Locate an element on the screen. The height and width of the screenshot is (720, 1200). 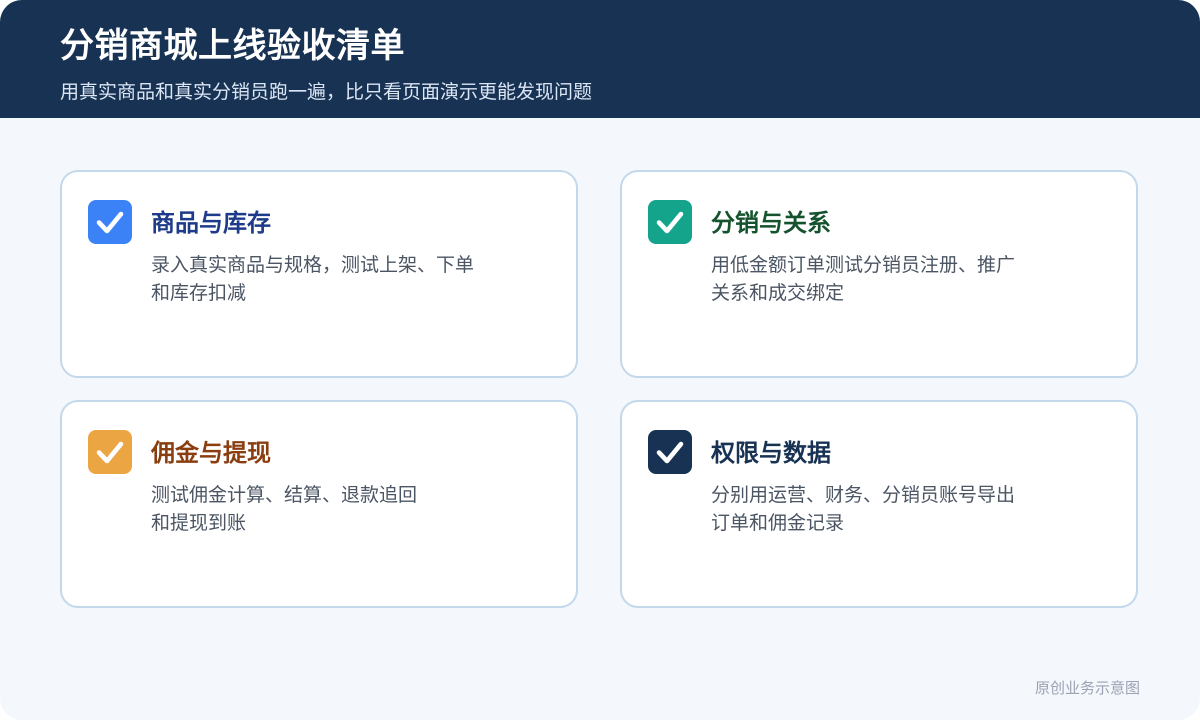
card-description-line: 用低金额订单测试分销员注册、推广 is located at coordinates (863, 265).